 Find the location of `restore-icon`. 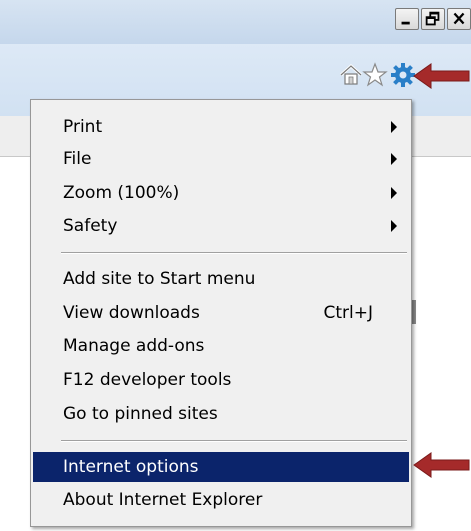

restore-icon is located at coordinates (432, 18).